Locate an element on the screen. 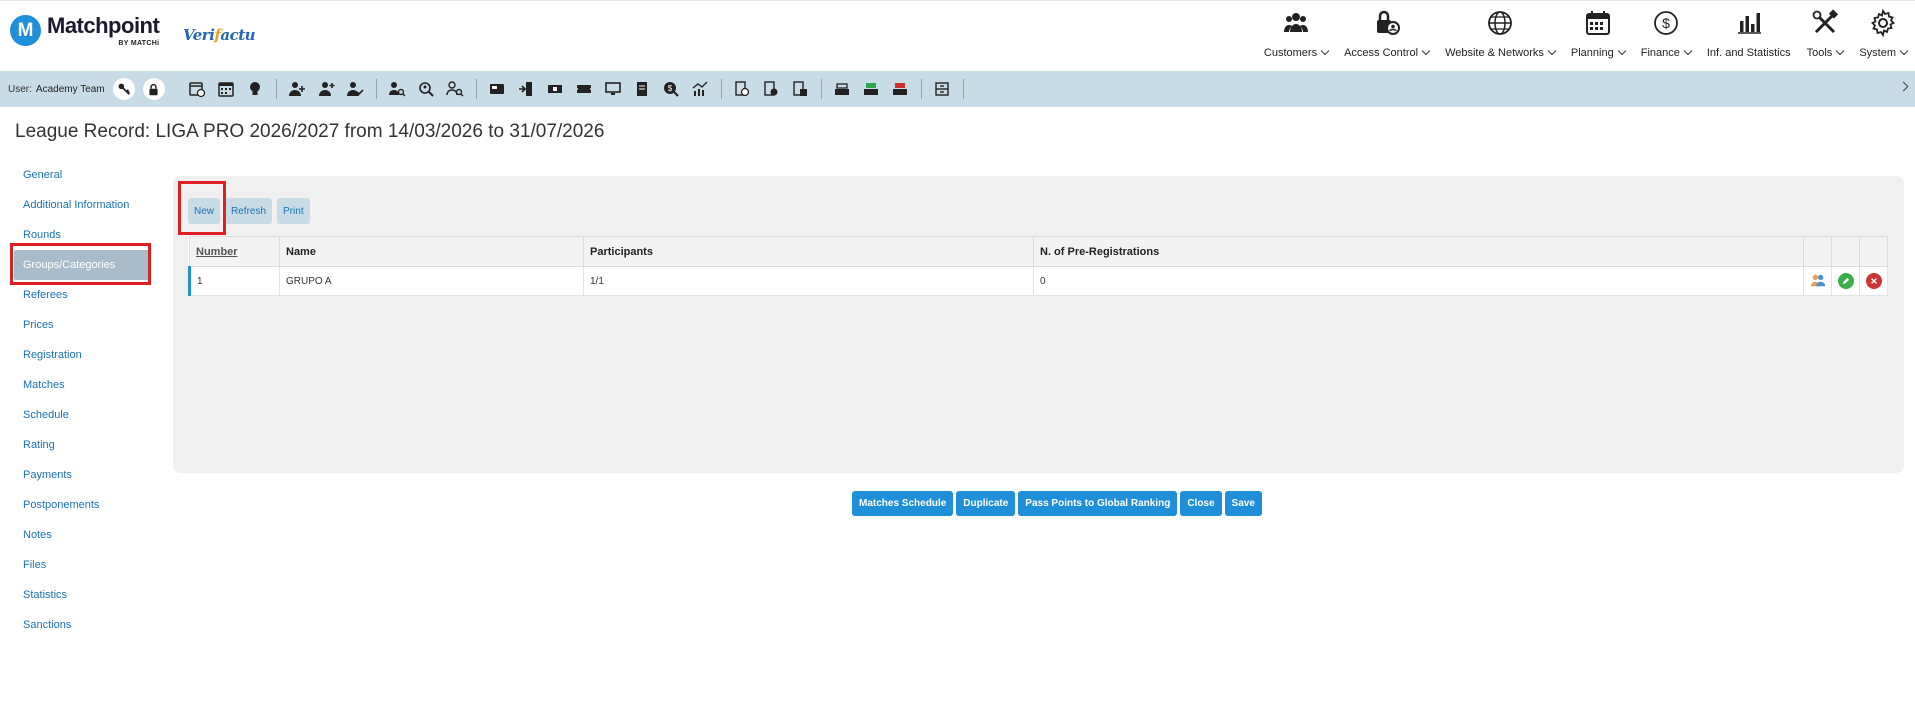  card-icon is located at coordinates (497, 89).